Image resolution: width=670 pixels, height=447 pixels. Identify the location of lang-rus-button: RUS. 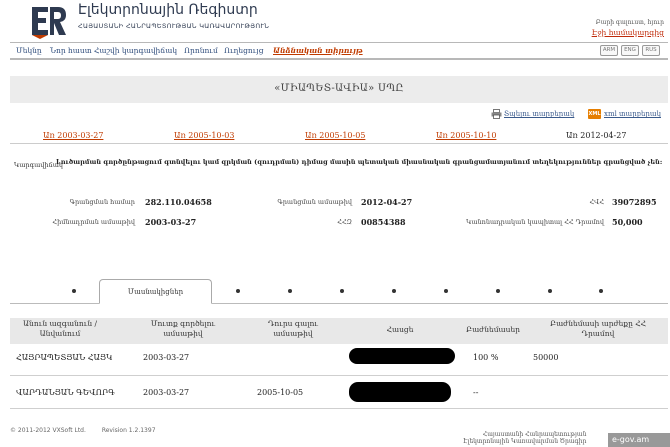
(651, 50).